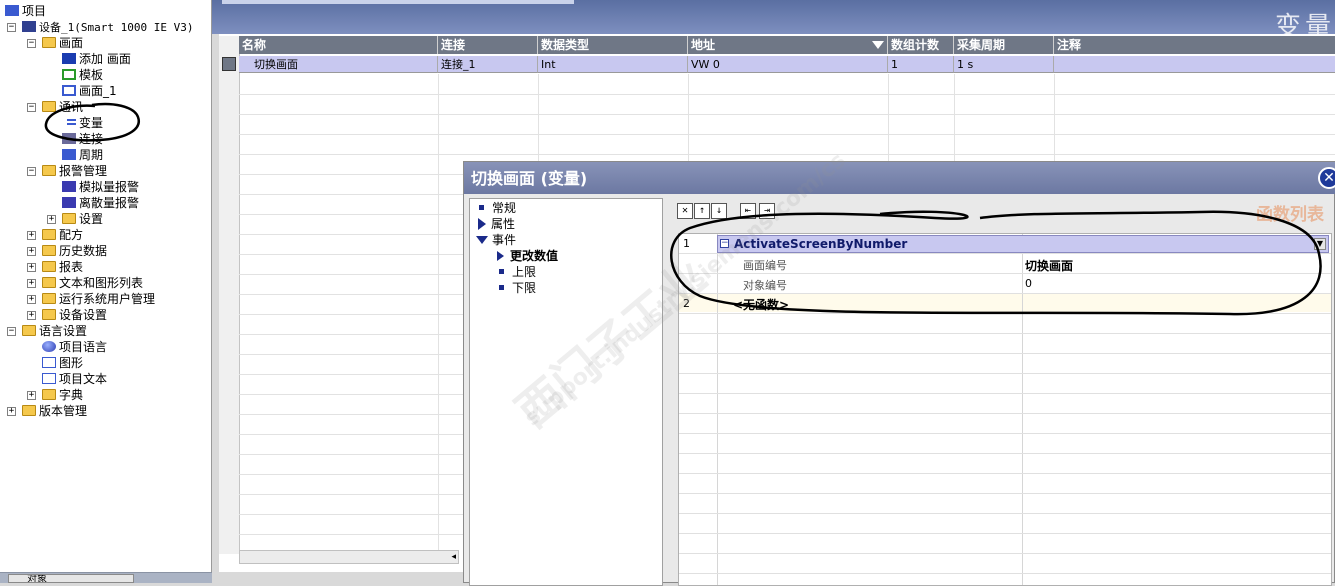 This screenshot has width=1335, height=586. I want to click on tree-item-text-graphic-lists: 文本和图形列表, so click(92, 283).